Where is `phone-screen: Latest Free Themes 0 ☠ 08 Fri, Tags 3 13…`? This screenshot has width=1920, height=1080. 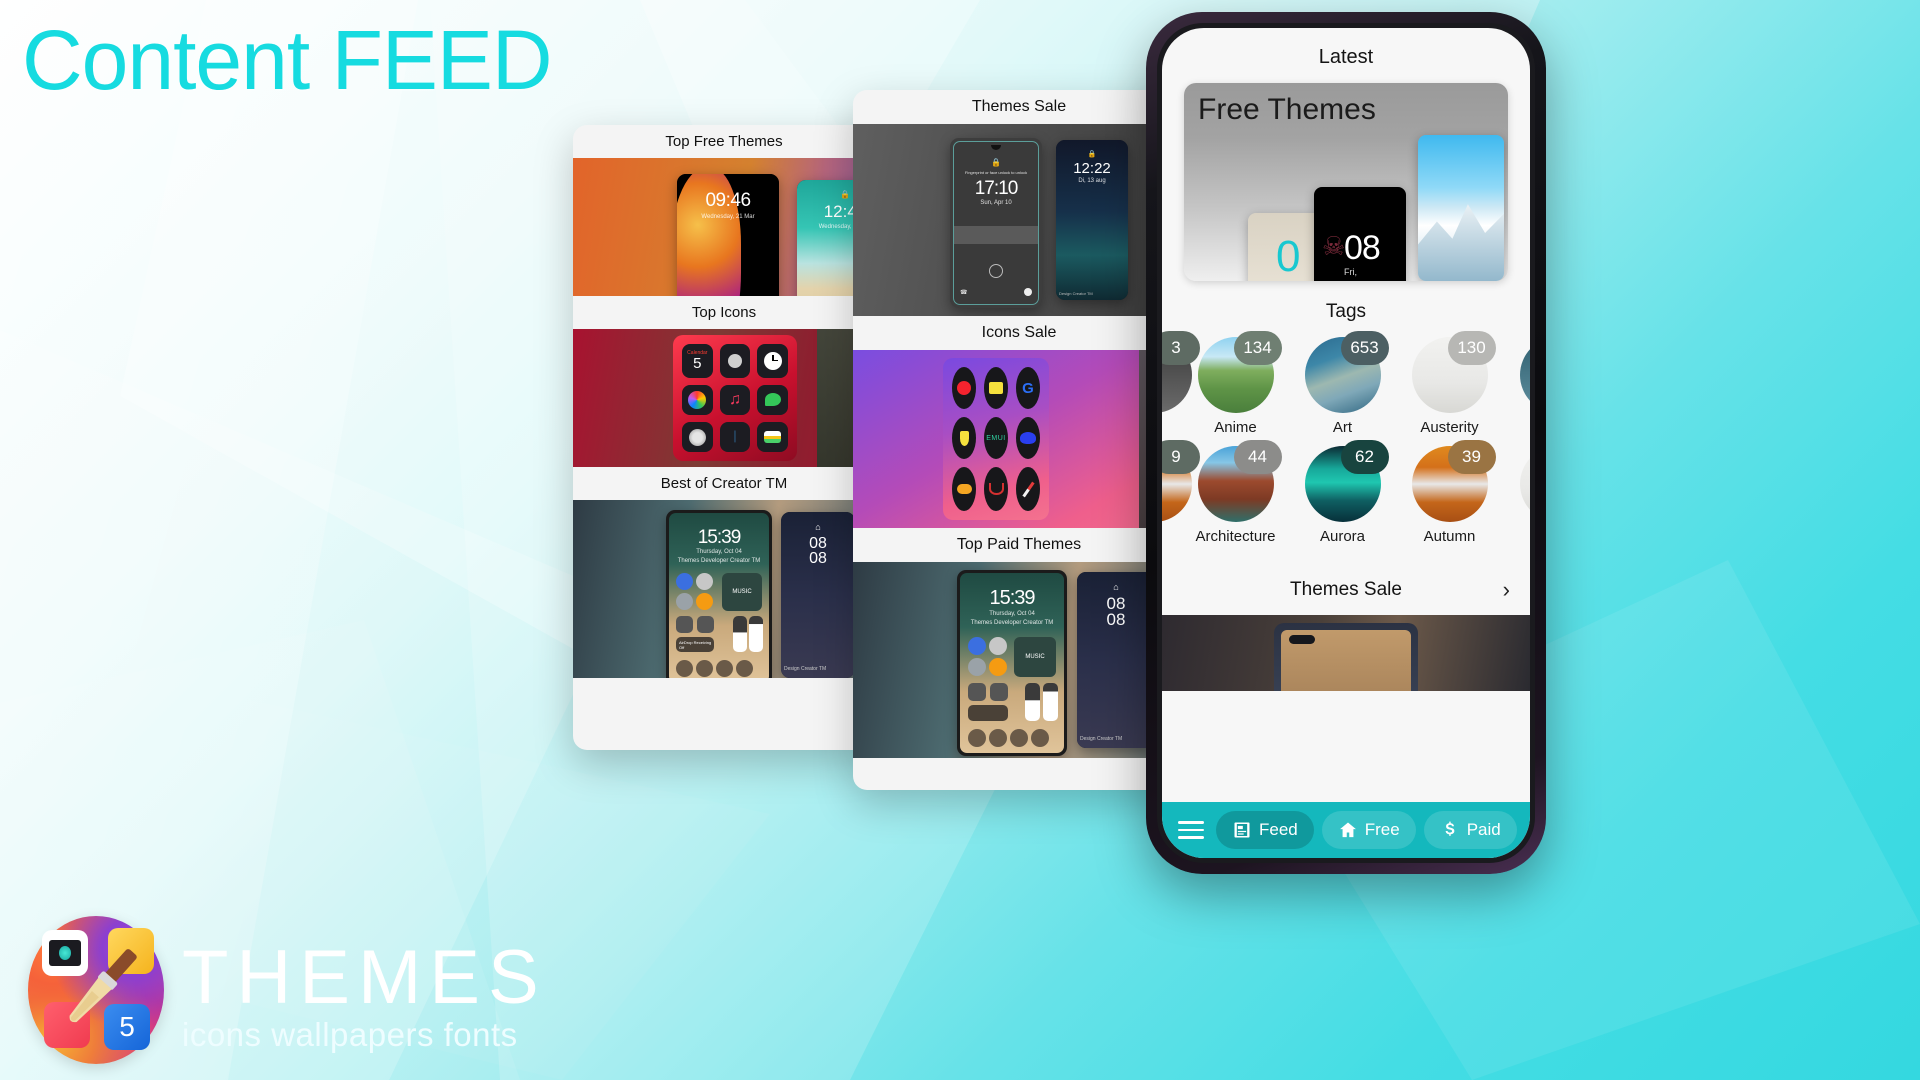
phone-screen: Latest Free Themes 0 ☠ 08 Fri, Tags 3 13… is located at coordinates (1346, 443).